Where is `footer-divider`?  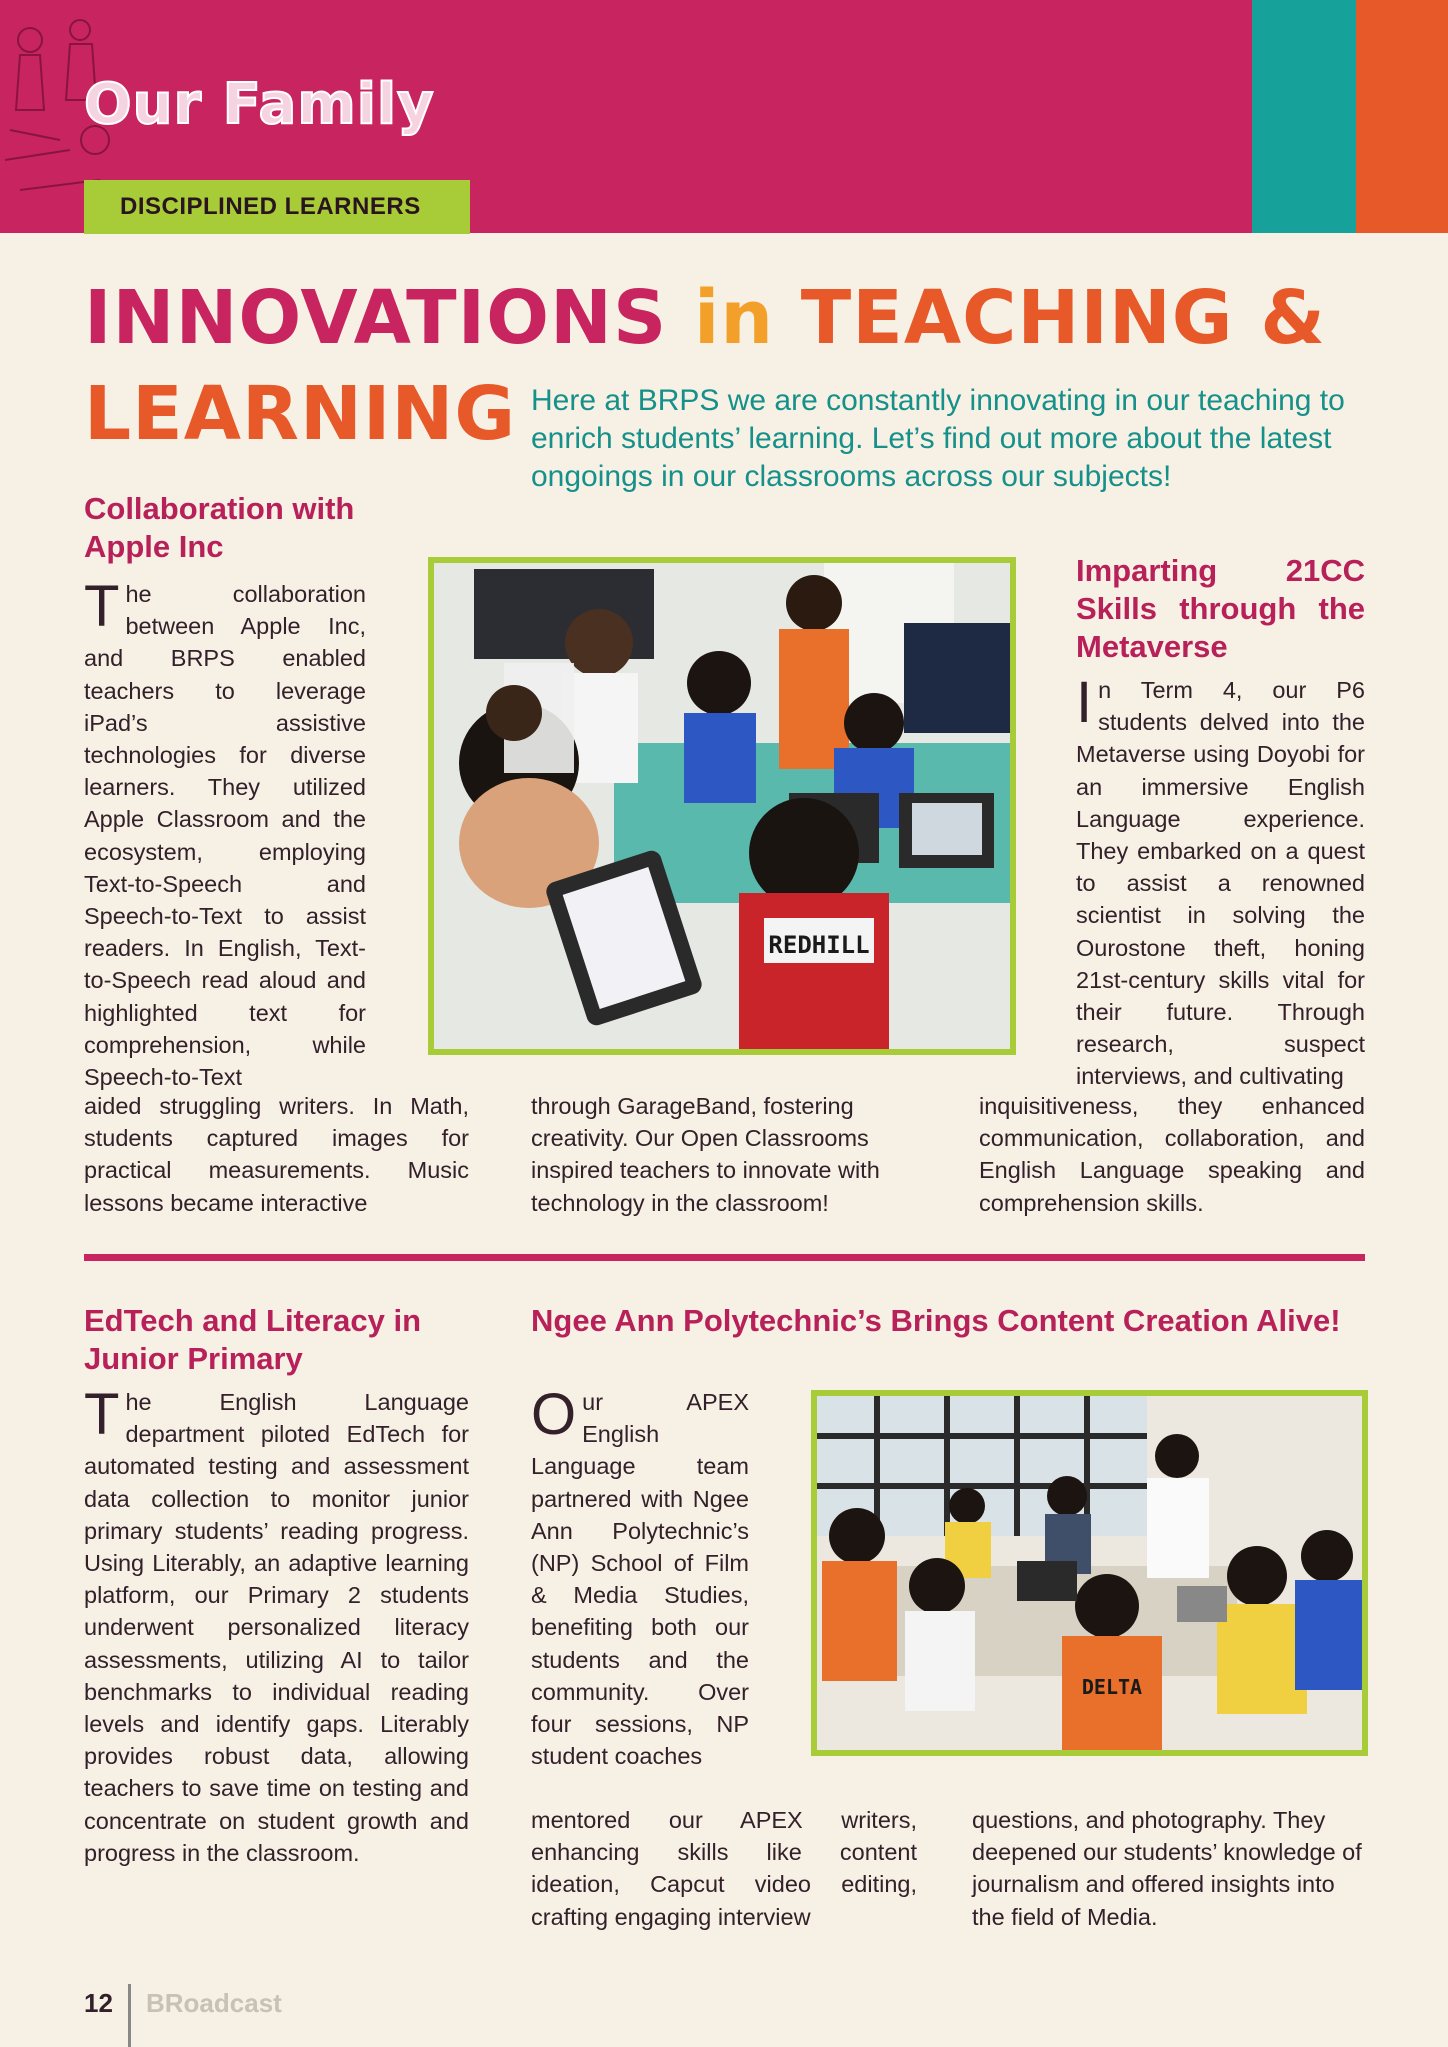 footer-divider is located at coordinates (129, 2015).